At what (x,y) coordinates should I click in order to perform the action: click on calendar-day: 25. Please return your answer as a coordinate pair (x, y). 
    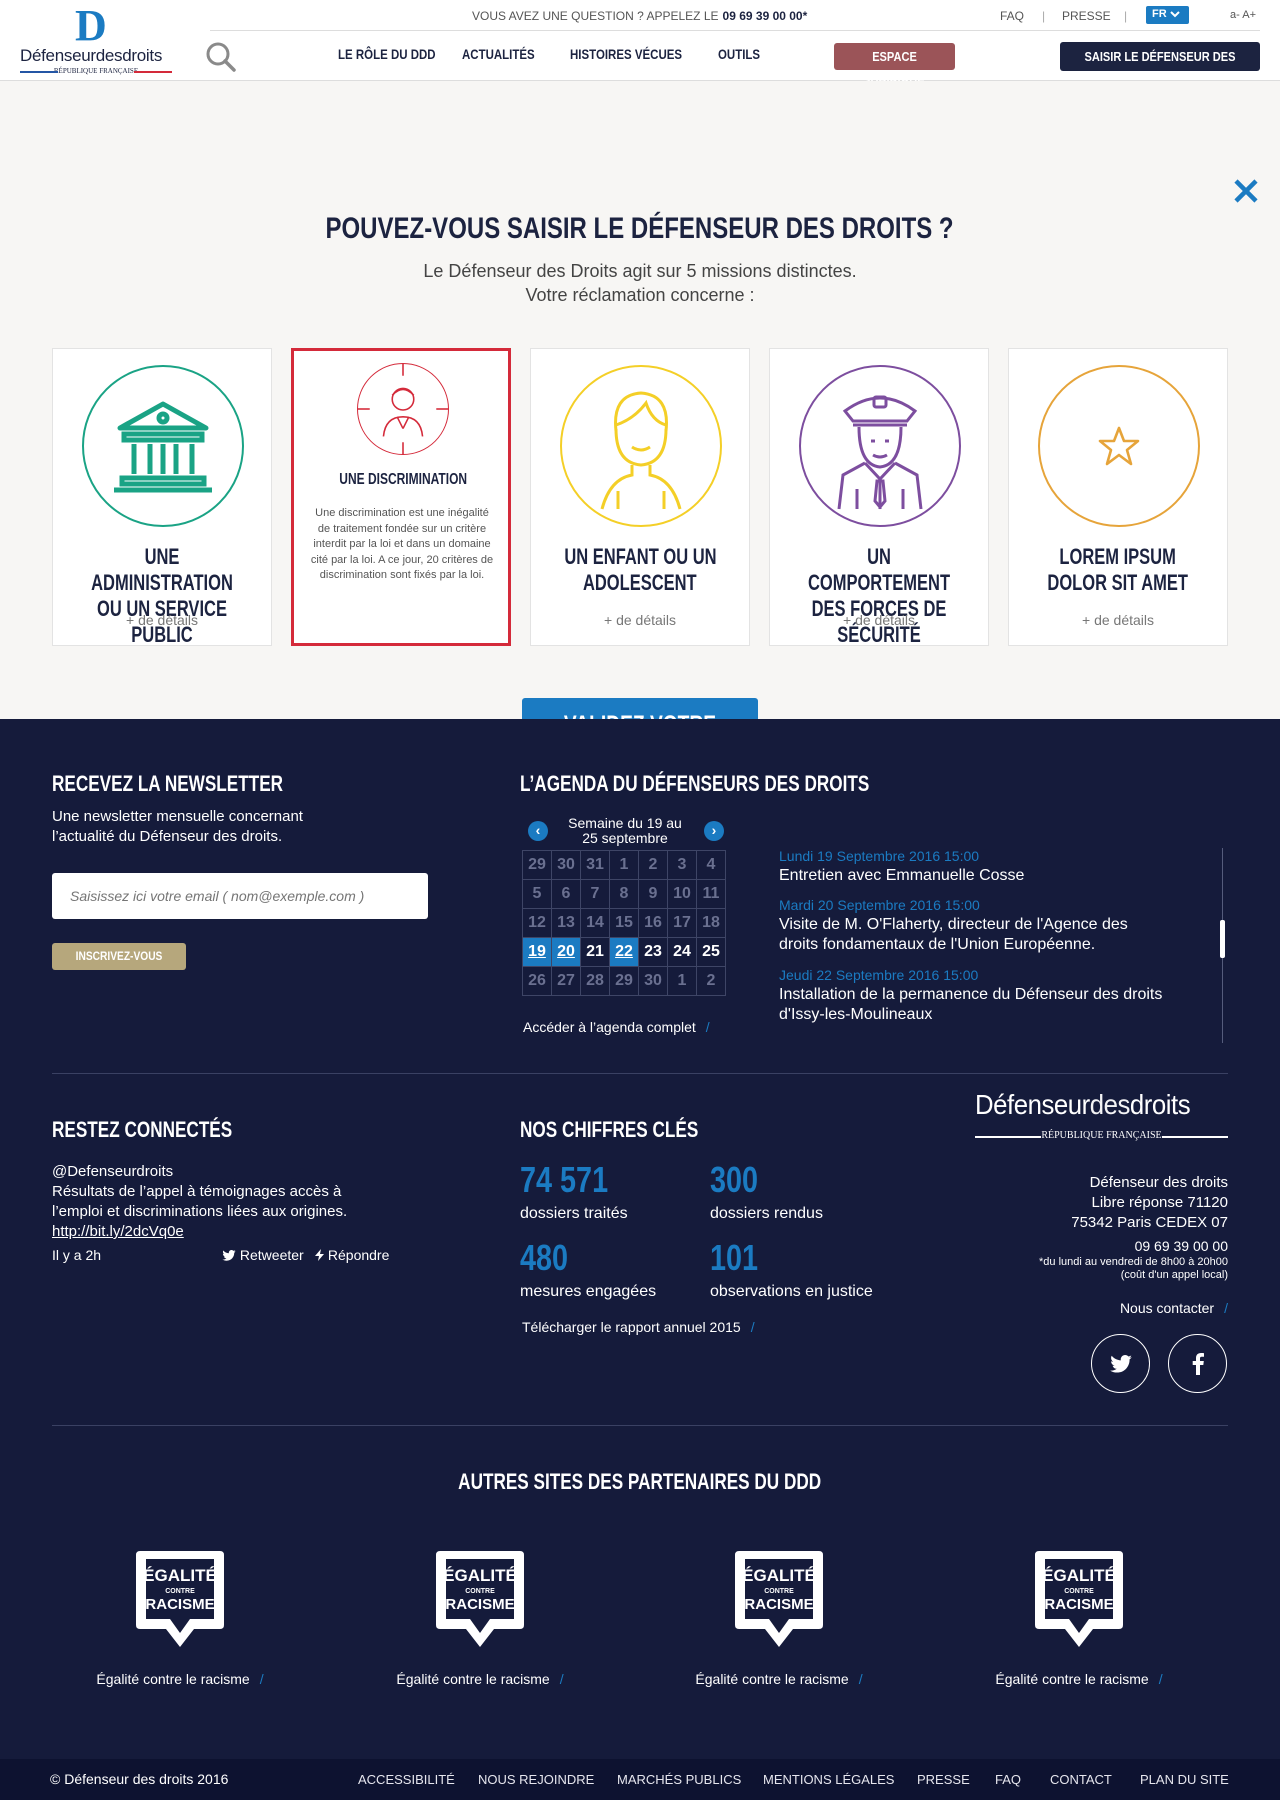
    Looking at the image, I should click on (711, 952).